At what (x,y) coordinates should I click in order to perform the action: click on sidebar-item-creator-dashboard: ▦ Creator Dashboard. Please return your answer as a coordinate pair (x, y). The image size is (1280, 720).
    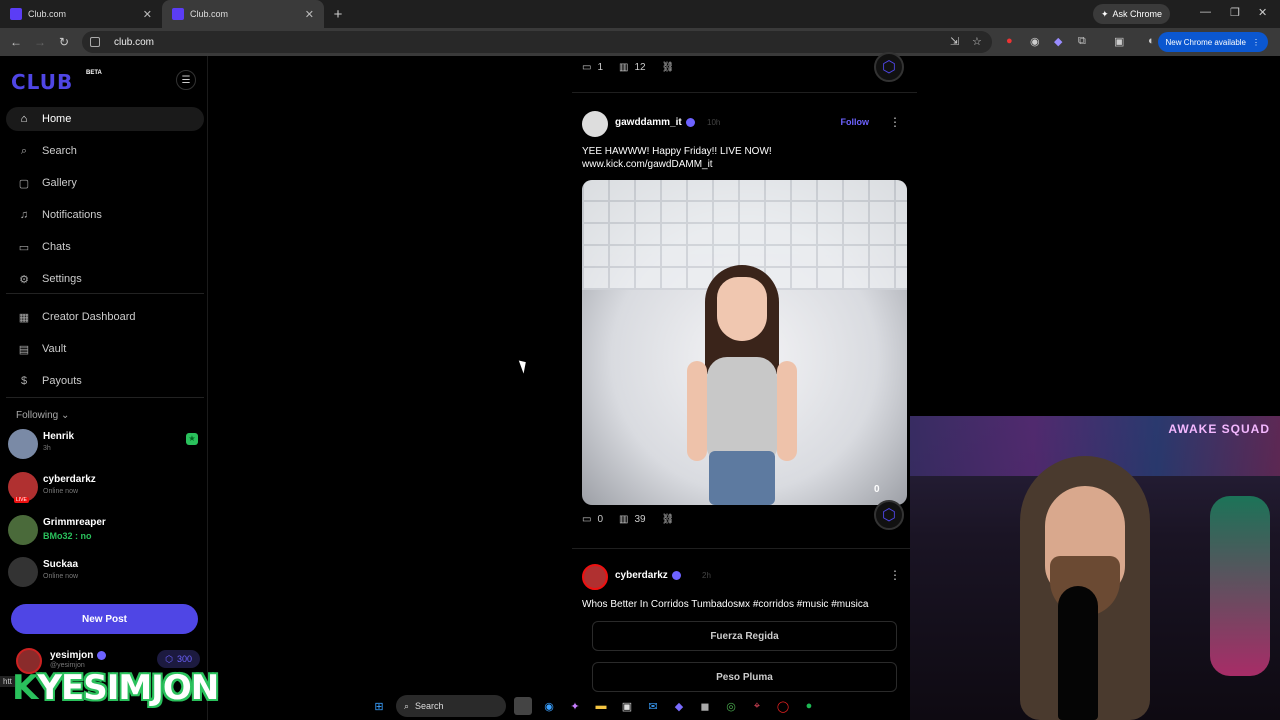
    Looking at the image, I should click on (105, 317).